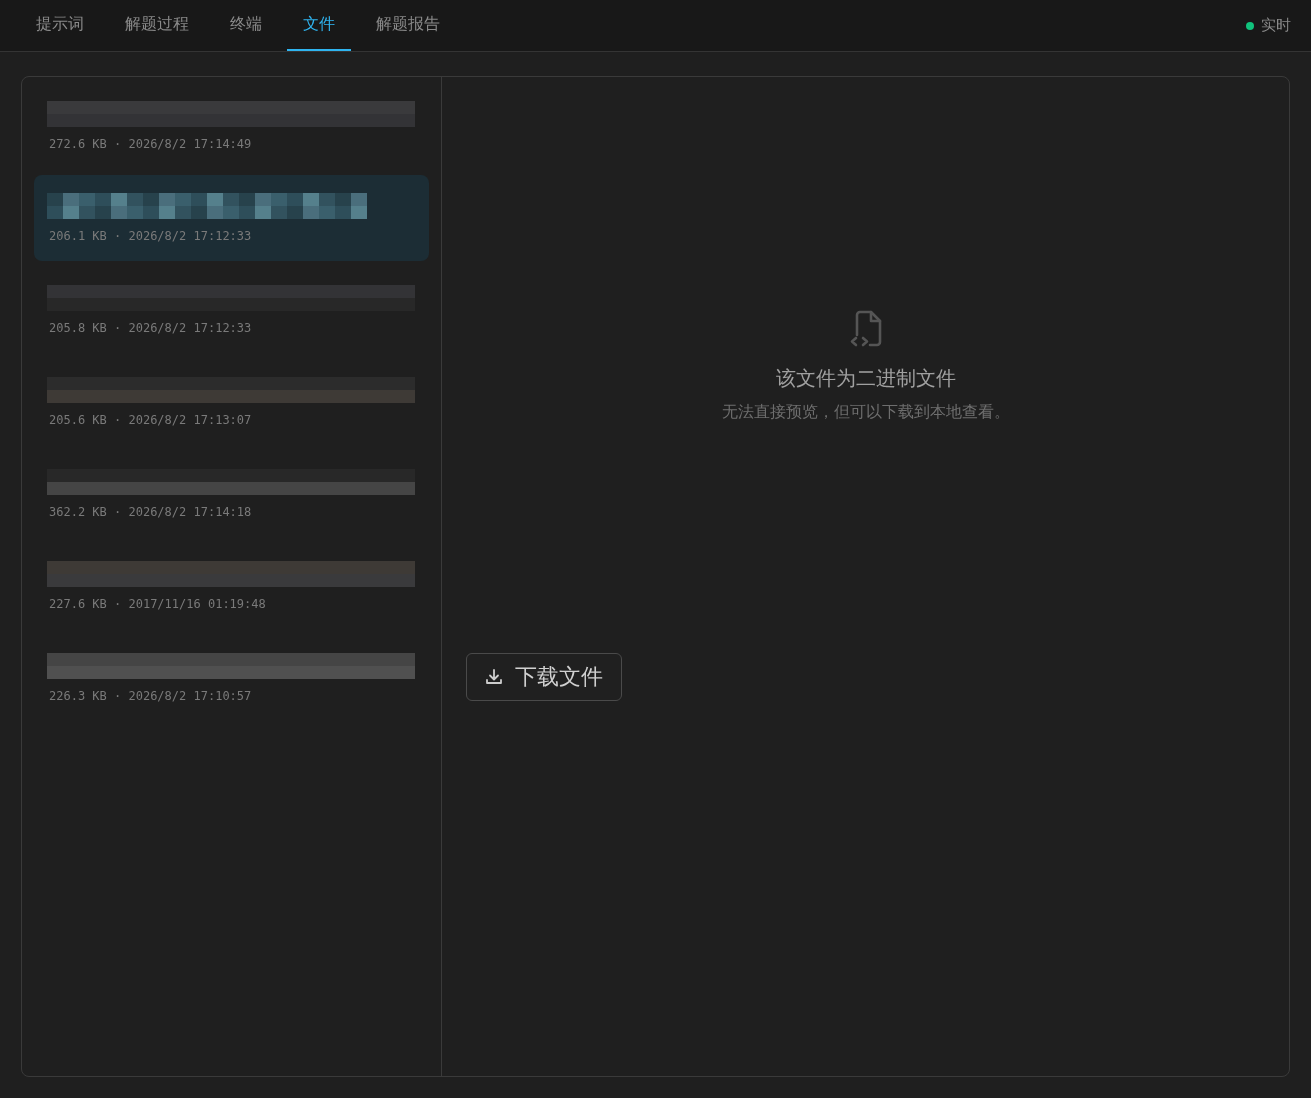  What do you see at coordinates (231, 310) in the screenshot?
I see `file-item: 205.8 KB · 2026/8/2 17:12:33` at bounding box center [231, 310].